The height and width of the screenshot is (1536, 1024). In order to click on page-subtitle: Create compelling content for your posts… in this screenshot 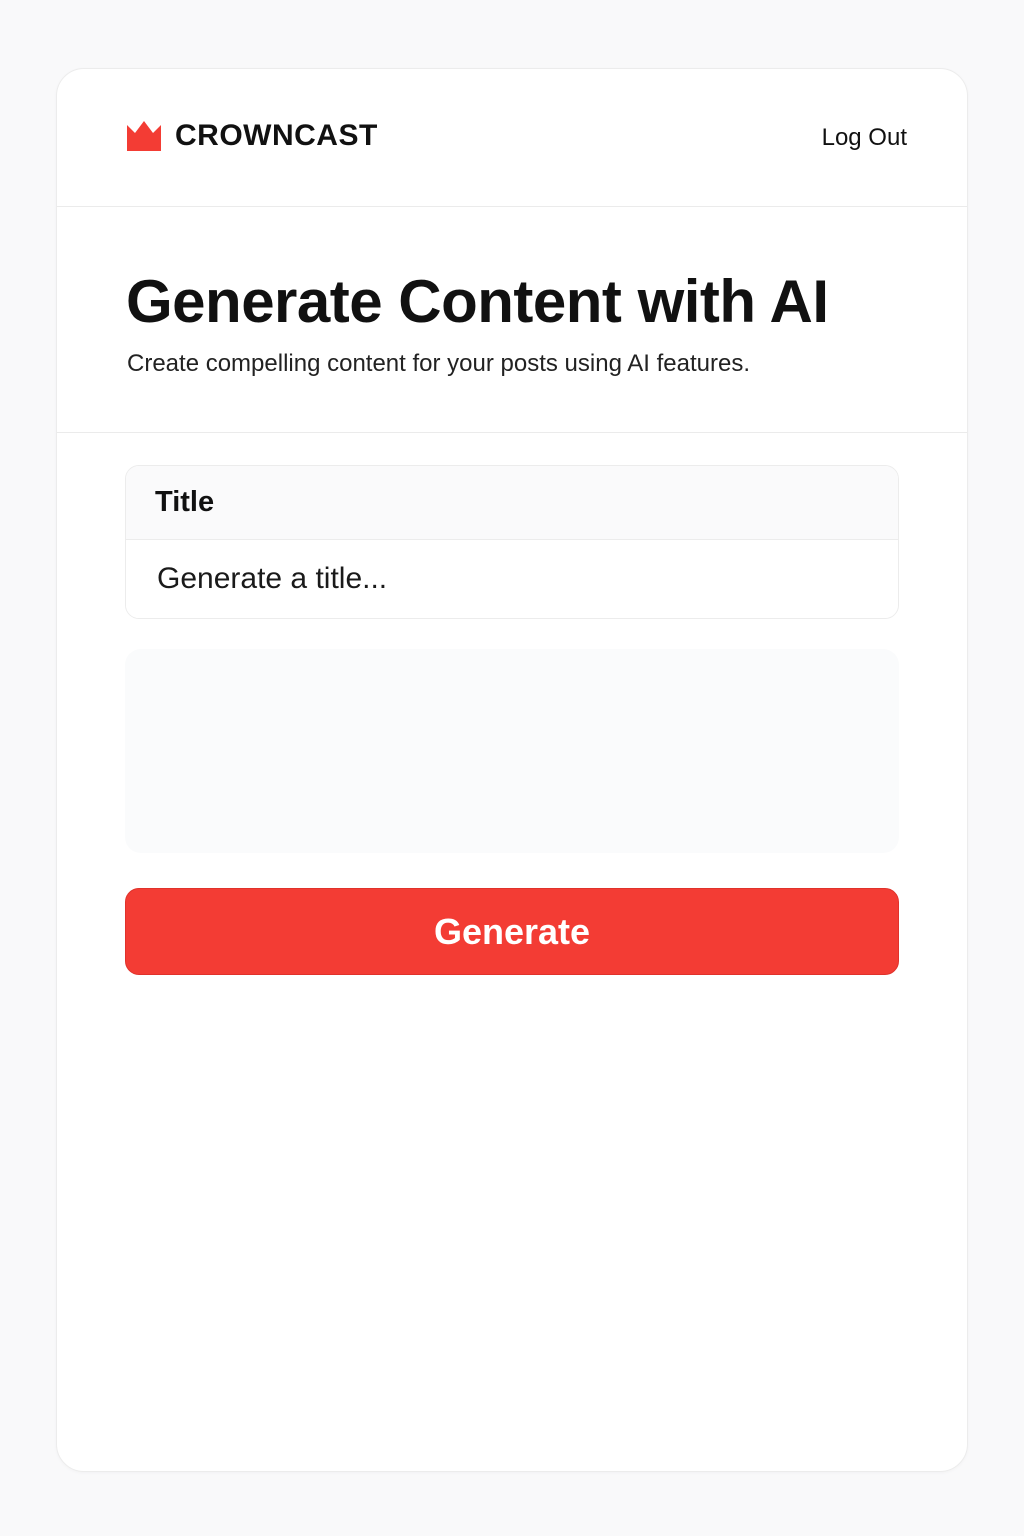, I will do `click(439, 363)`.